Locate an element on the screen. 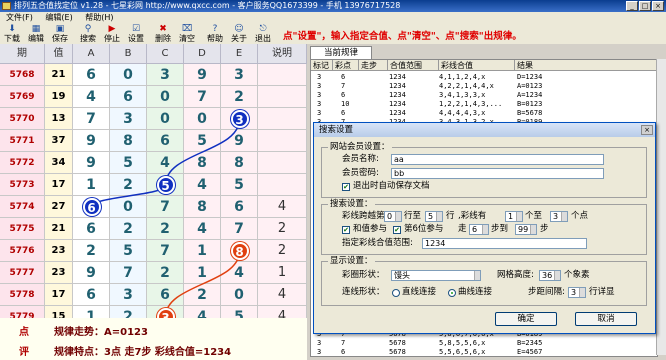 The height and width of the screenshot is (360, 666). edit-icon: ▦ is located at coordinates (36, 29).